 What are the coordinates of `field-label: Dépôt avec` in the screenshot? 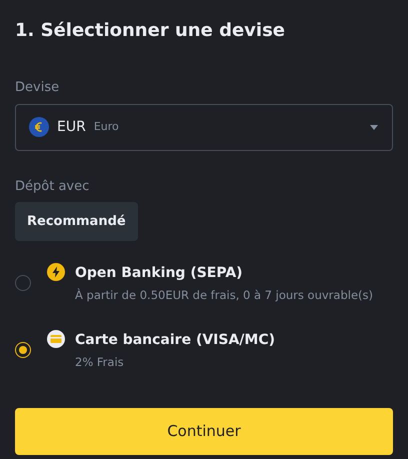 It's located at (52, 187).